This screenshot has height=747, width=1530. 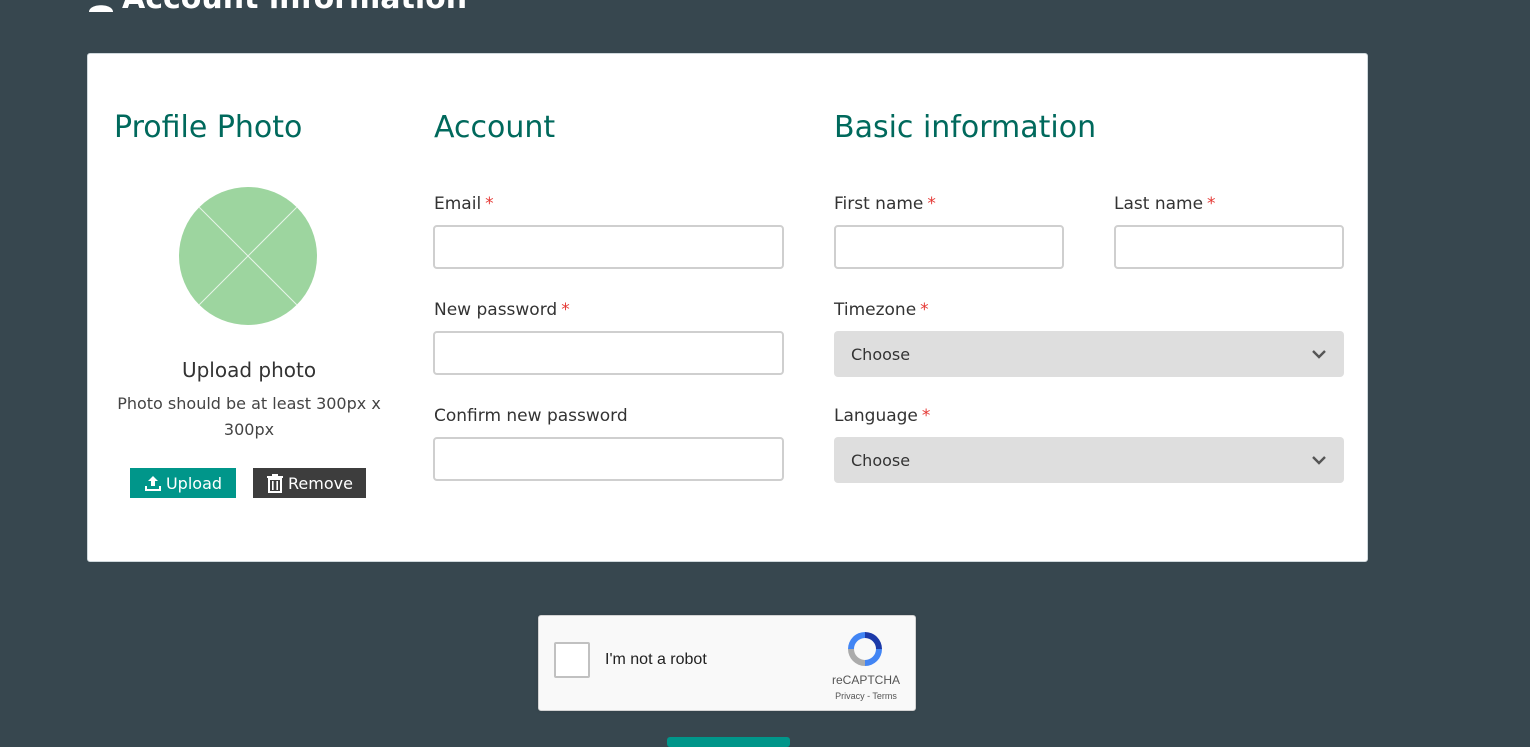 What do you see at coordinates (1089, 354) in the screenshot?
I see `timezone-select: Choose` at bounding box center [1089, 354].